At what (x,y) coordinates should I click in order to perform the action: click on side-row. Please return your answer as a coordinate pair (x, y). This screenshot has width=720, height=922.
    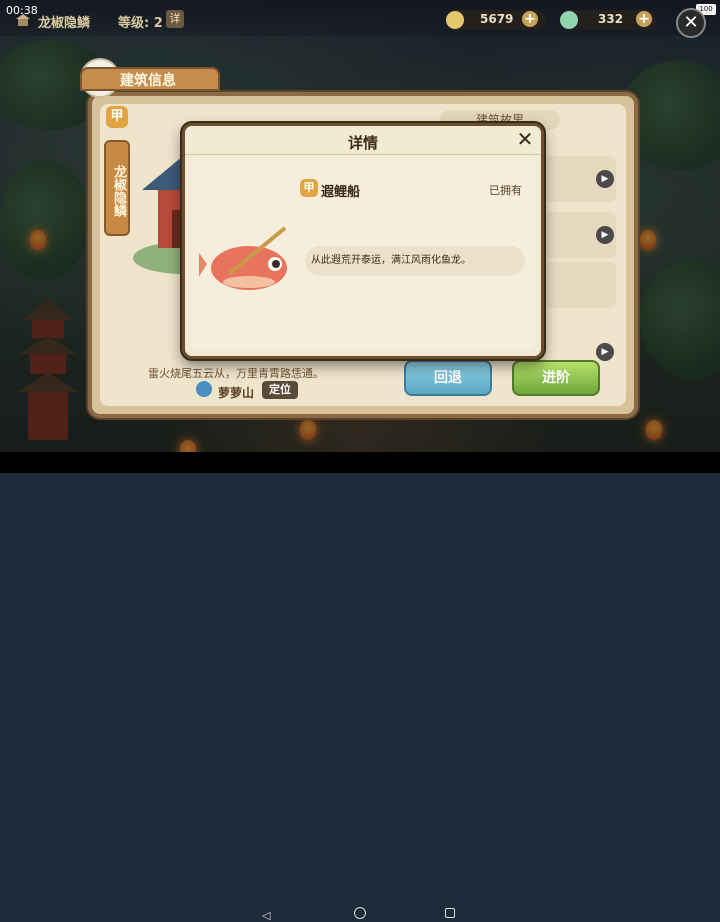
    Looking at the image, I should click on (576, 285).